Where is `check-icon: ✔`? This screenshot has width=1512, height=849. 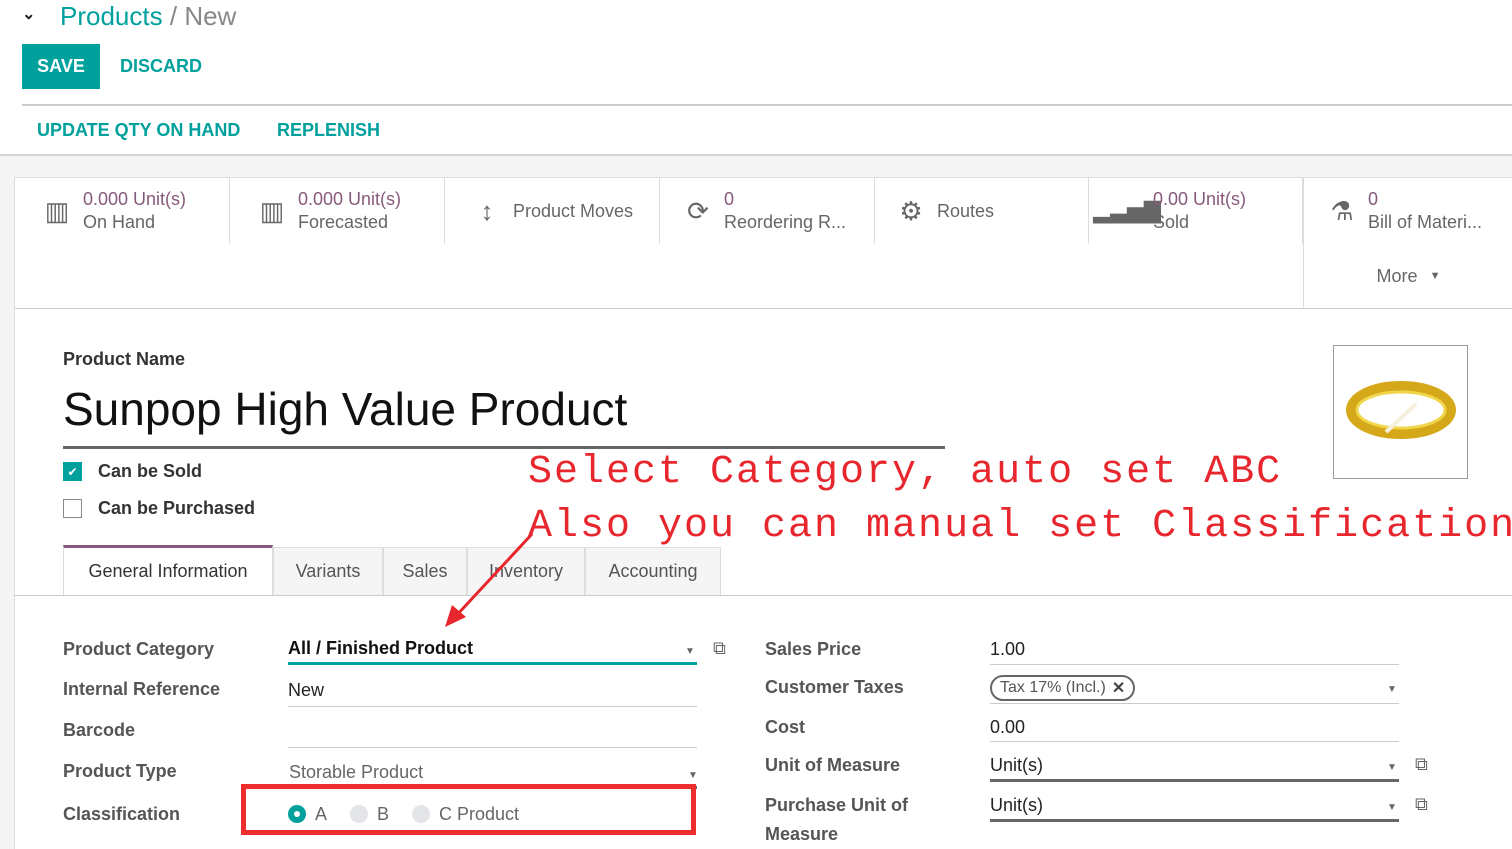
check-icon: ✔ is located at coordinates (72, 471).